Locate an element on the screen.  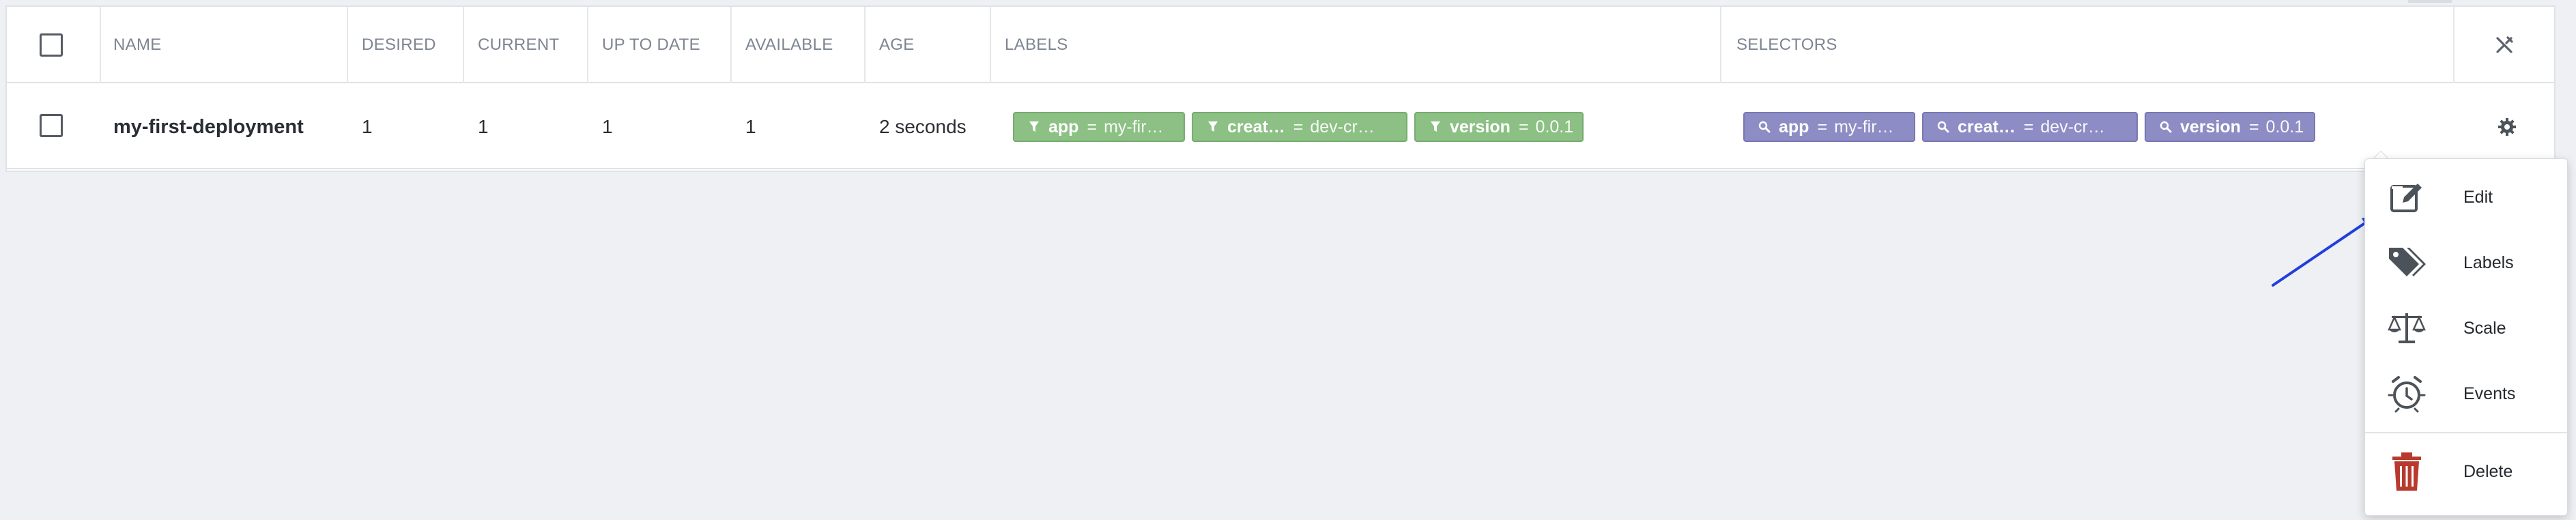
up-to-date-value: 1 is located at coordinates (607, 127).